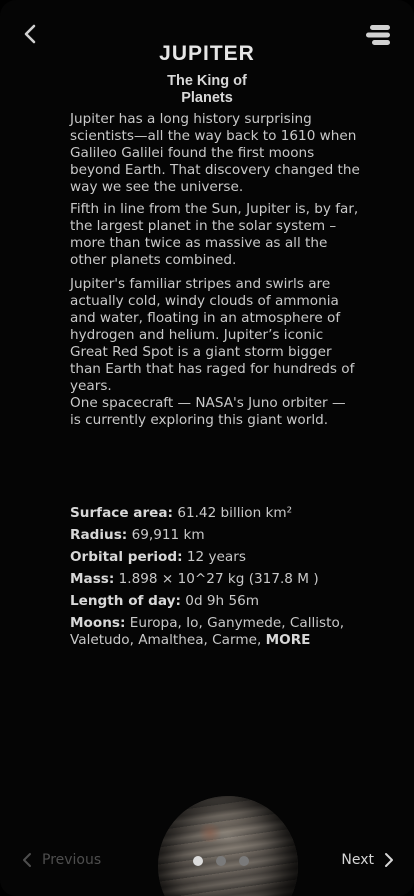  I want to click on fact-label: Radius:, so click(99, 535).